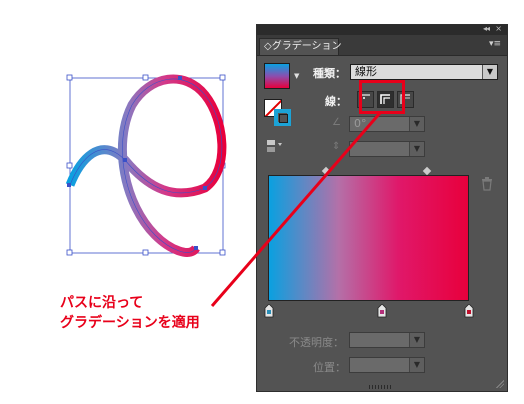 The height and width of the screenshot is (404, 524). What do you see at coordinates (275, 146) in the screenshot?
I see `reverse-gradient-icon` at bounding box center [275, 146].